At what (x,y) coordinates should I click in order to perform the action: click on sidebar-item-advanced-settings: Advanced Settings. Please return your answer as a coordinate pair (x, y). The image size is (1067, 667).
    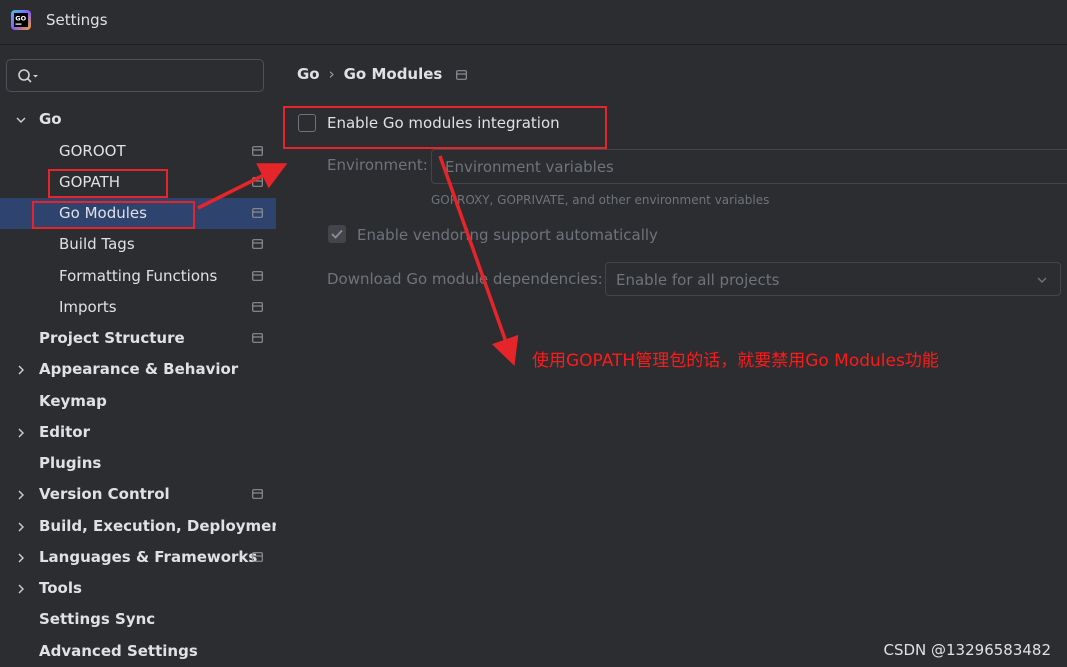
    Looking at the image, I should click on (138, 651).